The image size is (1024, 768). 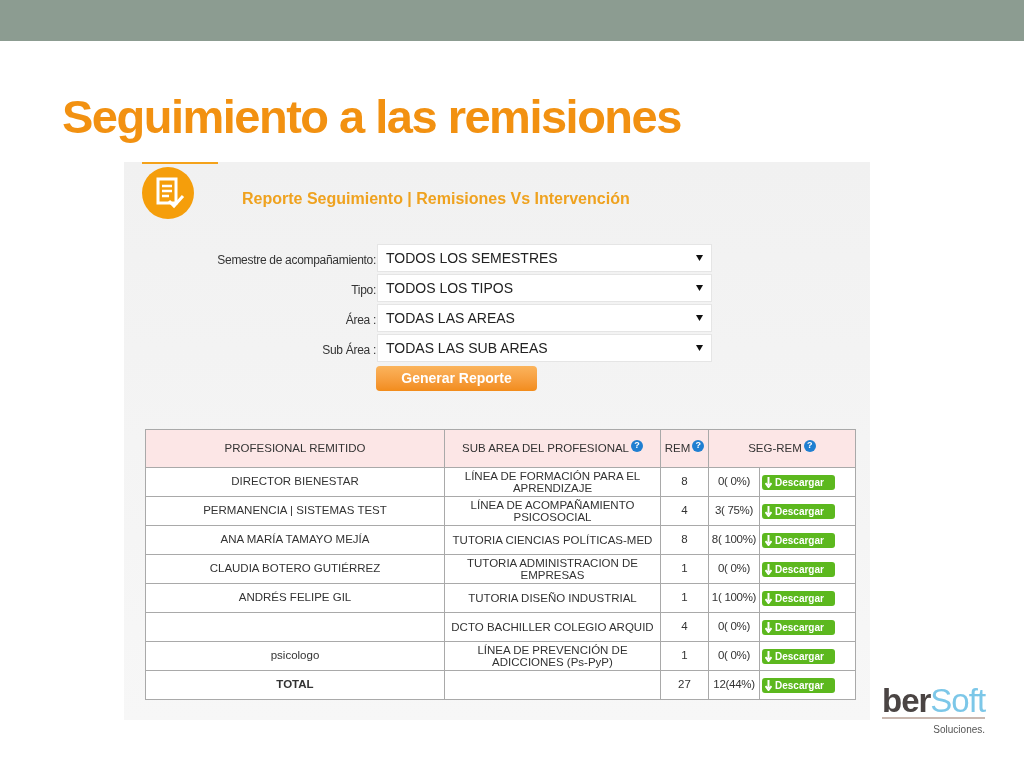 I want to click on table-cell: CLAUDIA BOTERO GUTIÉRREZ, so click(x=295, y=569).